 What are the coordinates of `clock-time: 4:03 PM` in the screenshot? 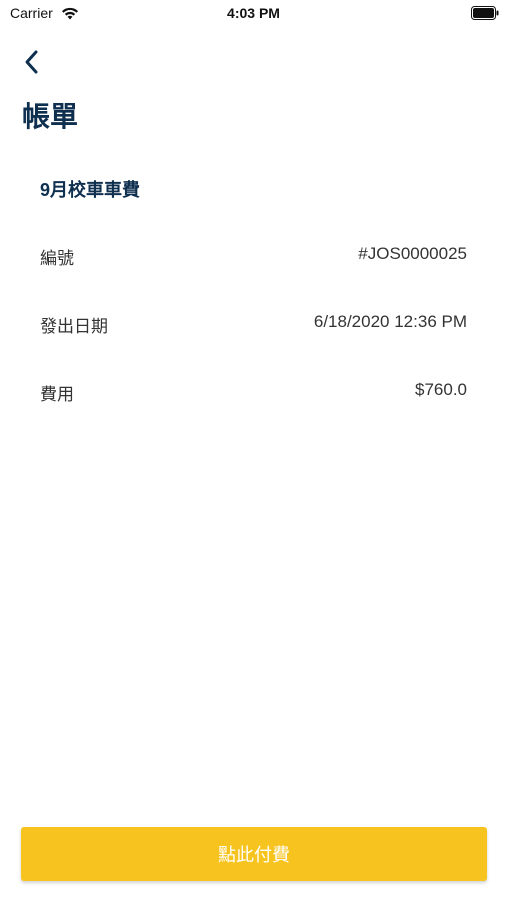 It's located at (253, 13).